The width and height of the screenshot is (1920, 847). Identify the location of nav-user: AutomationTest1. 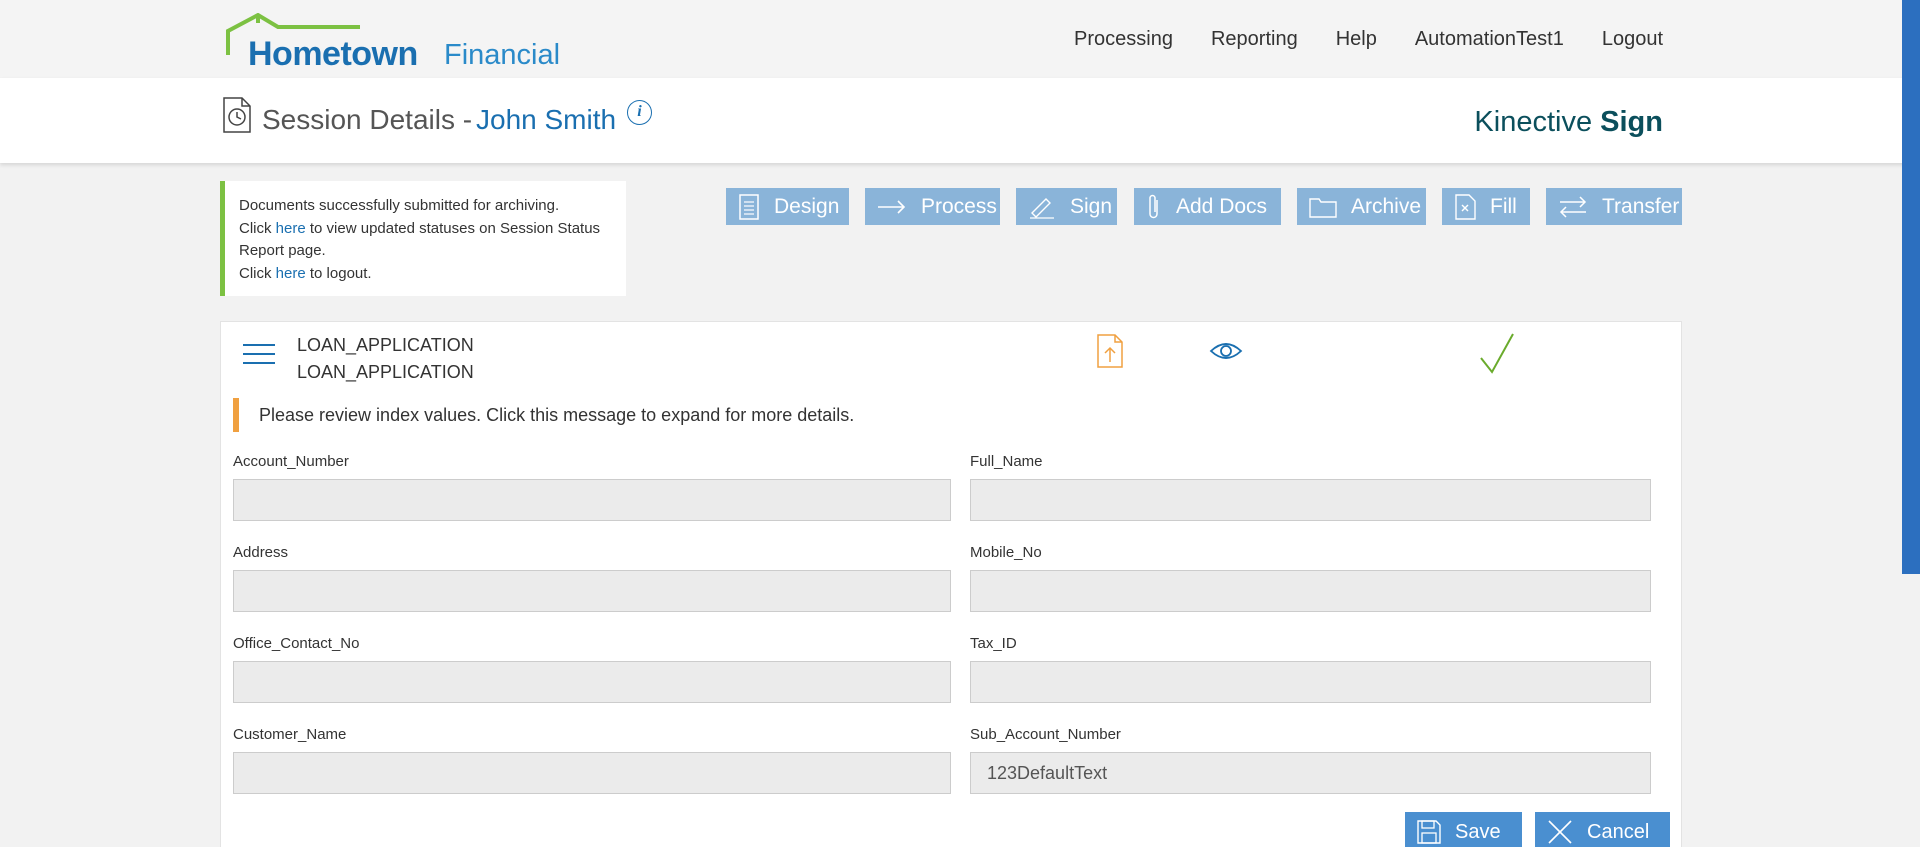
(1489, 39).